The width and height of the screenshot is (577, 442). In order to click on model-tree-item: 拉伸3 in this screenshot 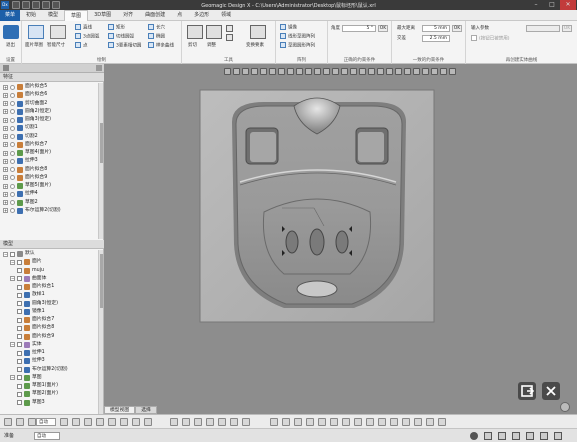, I will do `click(50, 361)`.